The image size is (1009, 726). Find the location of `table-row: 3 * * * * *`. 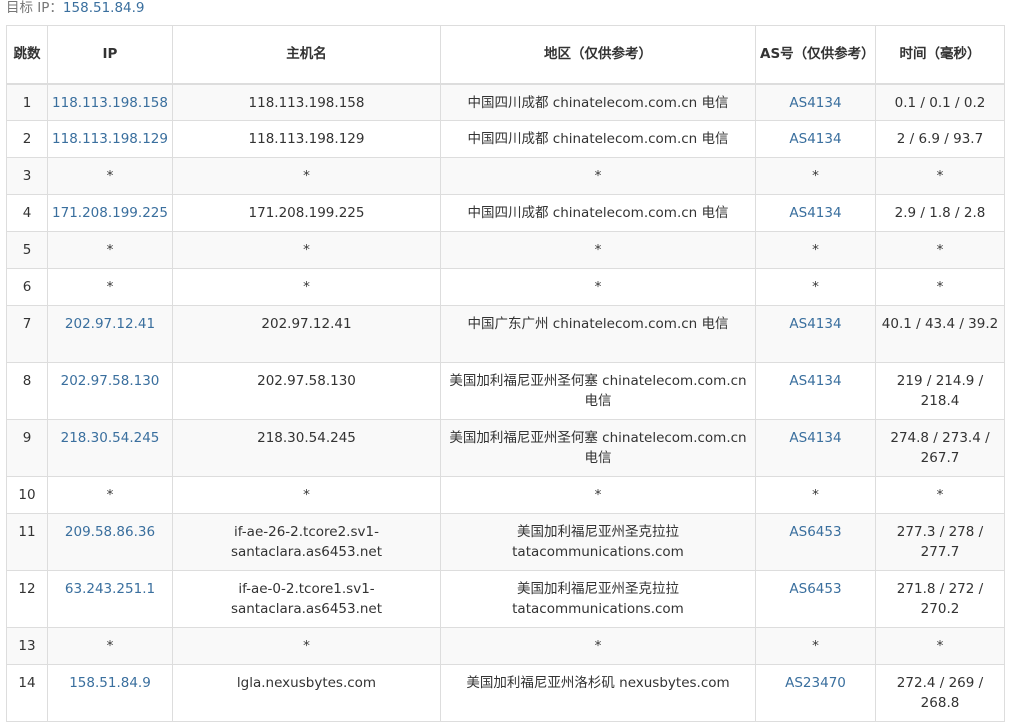

table-row: 3 * * * * * is located at coordinates (505, 176).